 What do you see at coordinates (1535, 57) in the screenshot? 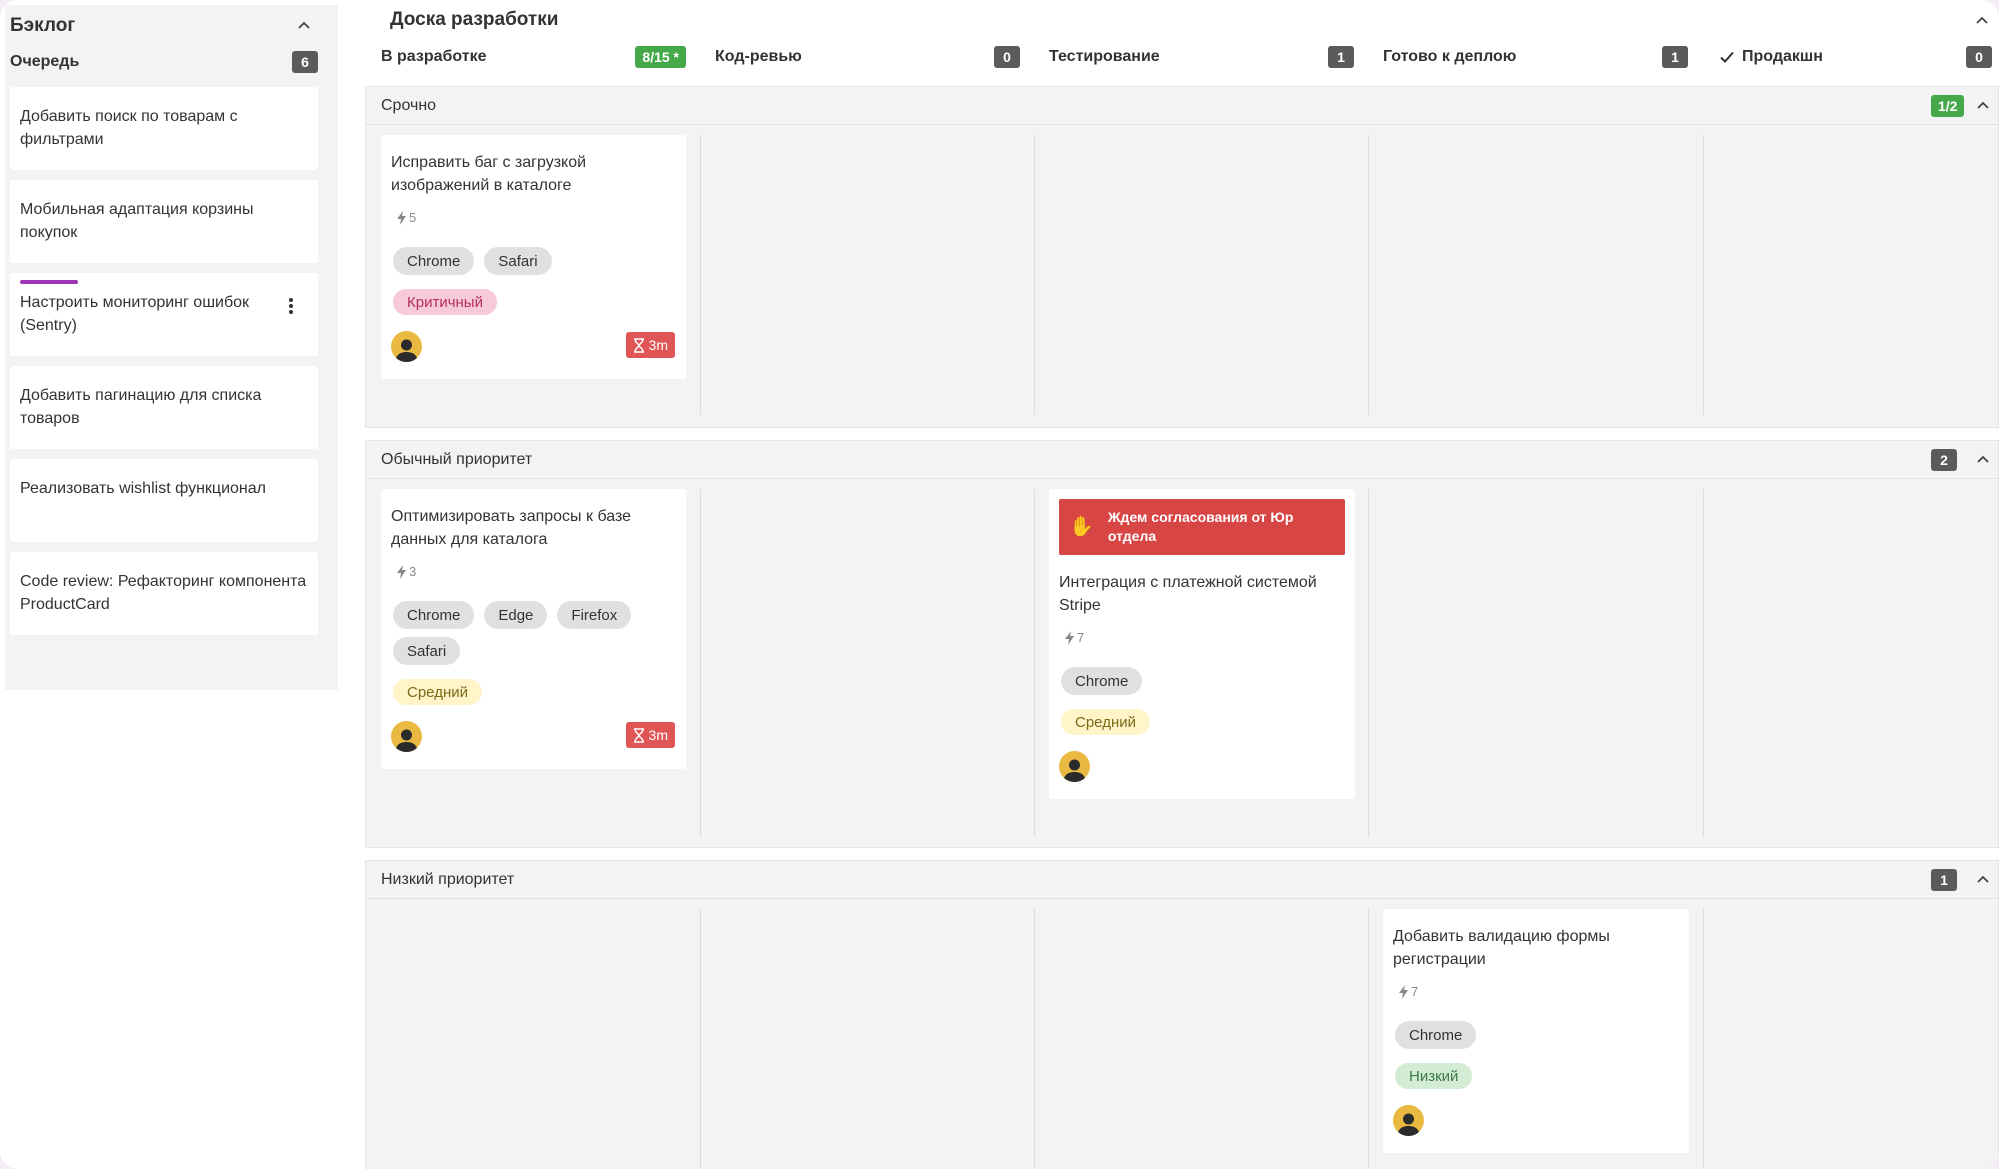
I see `column-header-ready-to-deploy: Готово к деплою 1` at bounding box center [1535, 57].